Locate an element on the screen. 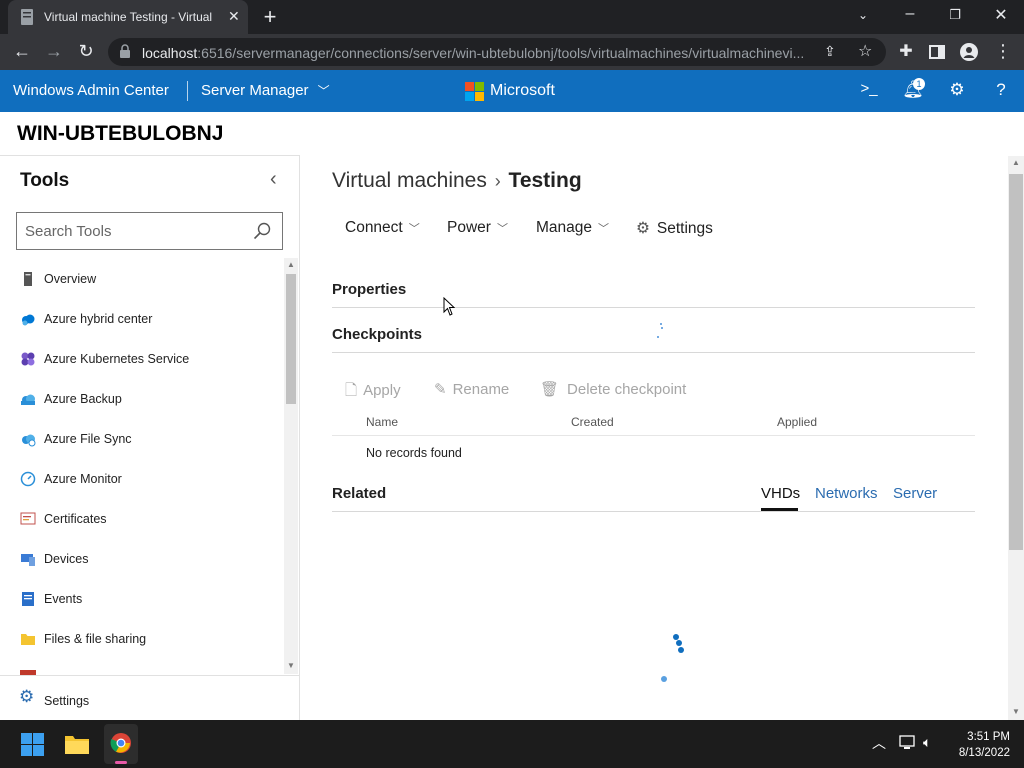  tab-search-icon: ⌄ is located at coordinates (863, 15).